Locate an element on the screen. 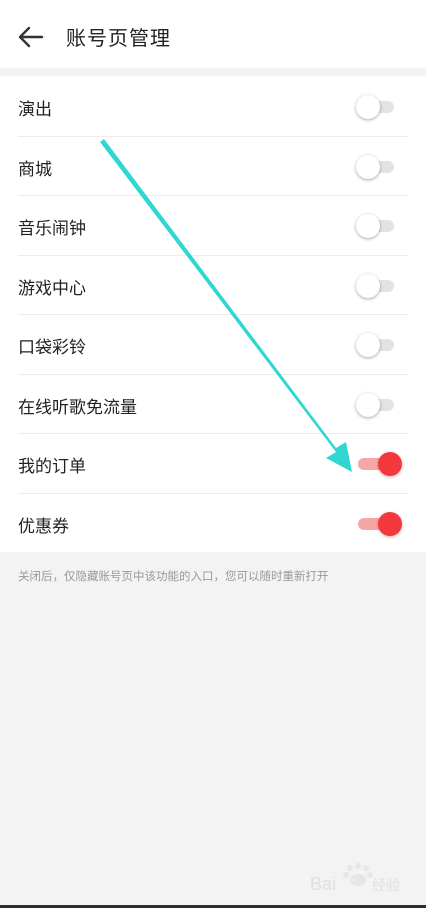 This screenshot has height=908, width=426. back-button is located at coordinates (31, 37).